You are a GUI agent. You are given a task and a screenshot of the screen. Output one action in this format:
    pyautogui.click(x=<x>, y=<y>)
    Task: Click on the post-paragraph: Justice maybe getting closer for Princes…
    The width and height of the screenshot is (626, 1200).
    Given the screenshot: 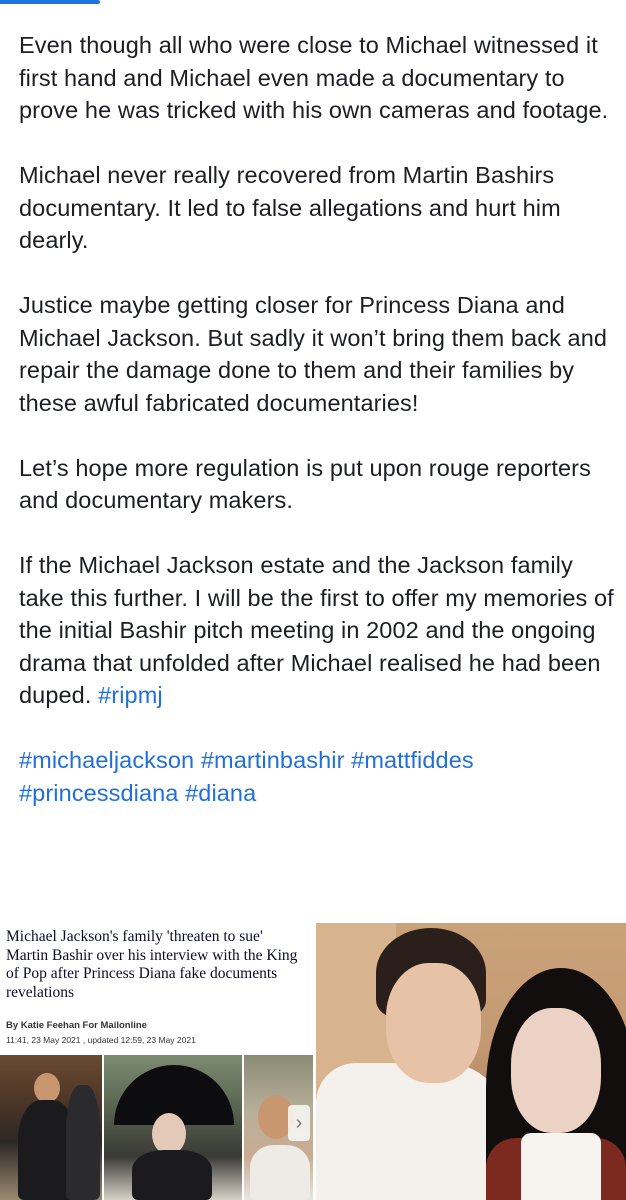 What is the action you would take?
    pyautogui.click(x=313, y=354)
    